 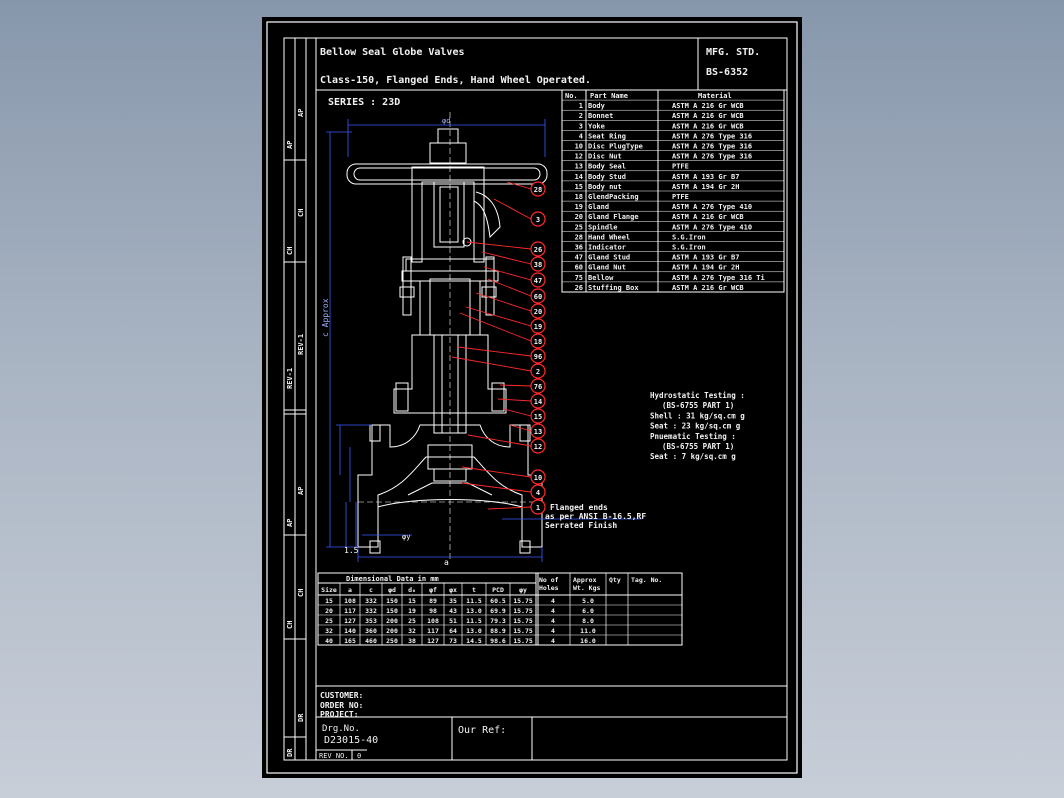 What do you see at coordinates (474, 621) in the screenshot?
I see `dim-cell: 11.5` at bounding box center [474, 621].